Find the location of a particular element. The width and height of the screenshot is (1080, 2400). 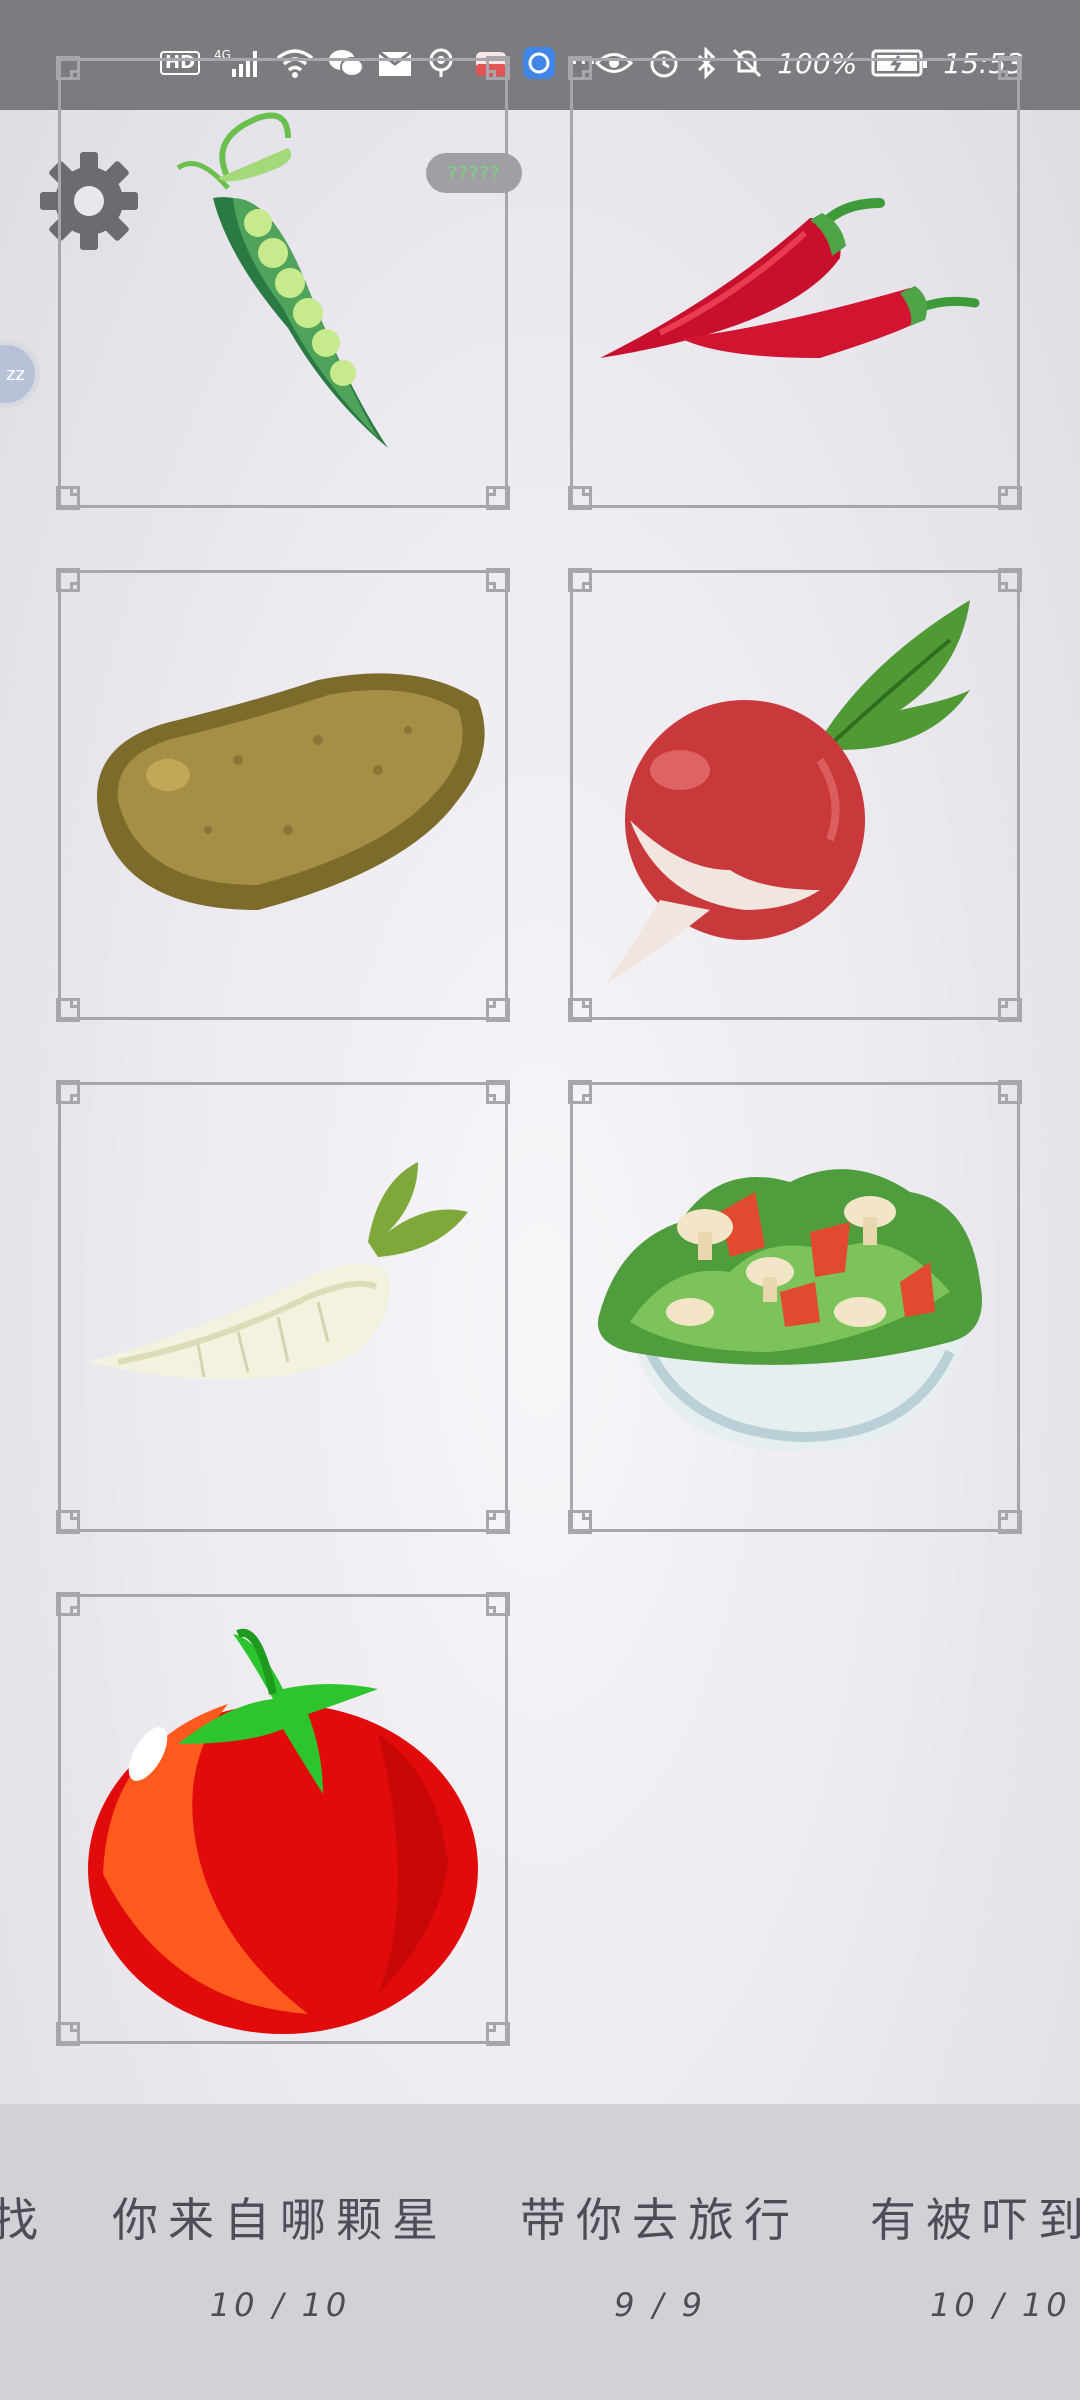

song-title: 带你去旅行 is located at coordinates (660, 2220).